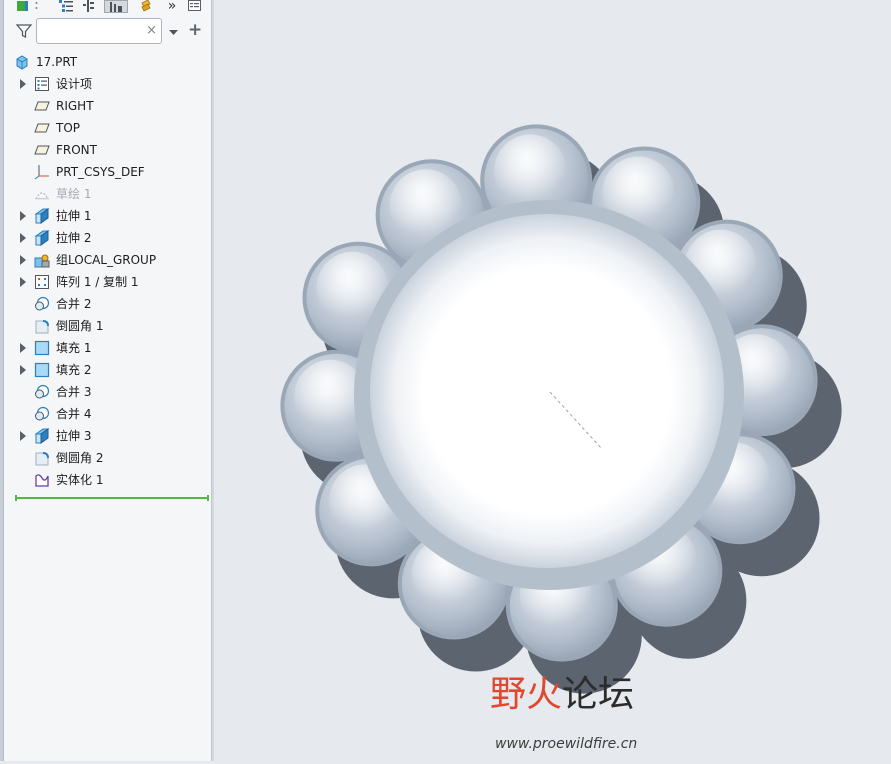  I want to click on tree-item-label: 17.PRT, so click(57, 62).